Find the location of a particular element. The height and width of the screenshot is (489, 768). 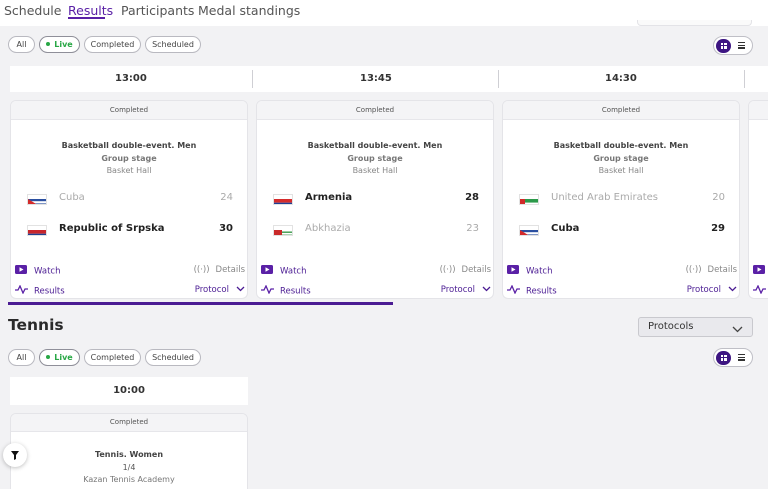

team-row: Cuba 29 is located at coordinates (622, 230).